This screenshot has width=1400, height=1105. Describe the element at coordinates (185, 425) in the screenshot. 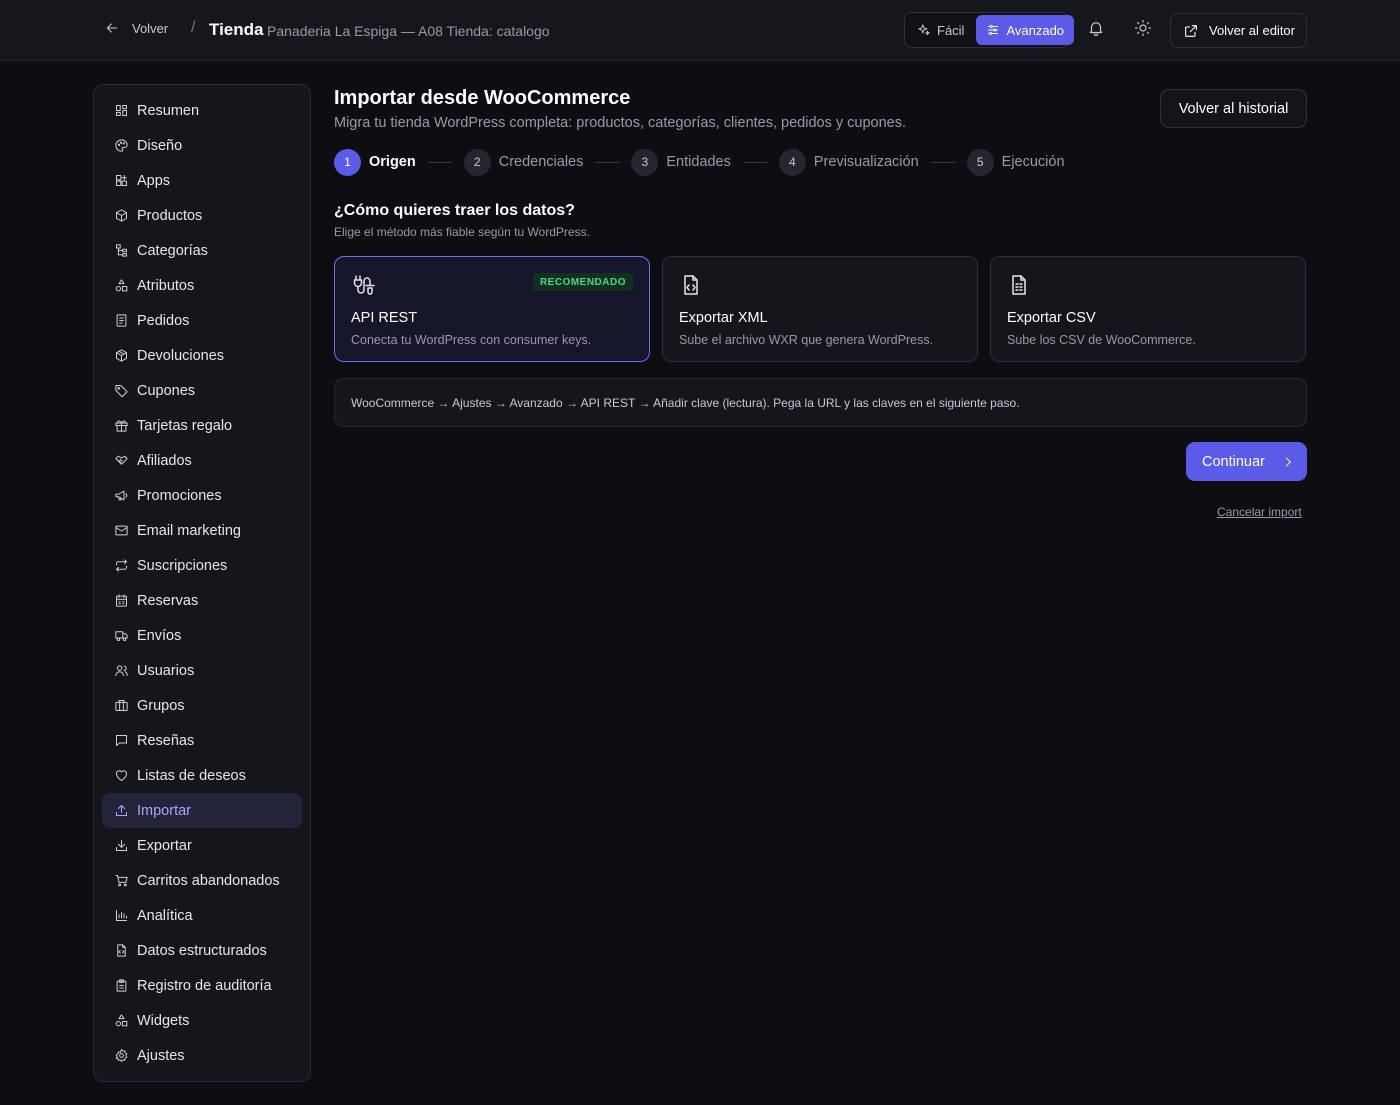

I see `sidebar-item-label: Tarjetas regalo` at that location.